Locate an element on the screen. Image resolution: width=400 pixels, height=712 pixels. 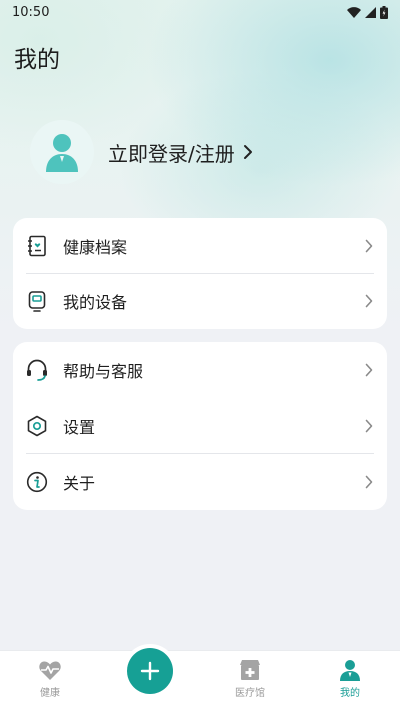
plus-icon is located at coordinates (150, 671).